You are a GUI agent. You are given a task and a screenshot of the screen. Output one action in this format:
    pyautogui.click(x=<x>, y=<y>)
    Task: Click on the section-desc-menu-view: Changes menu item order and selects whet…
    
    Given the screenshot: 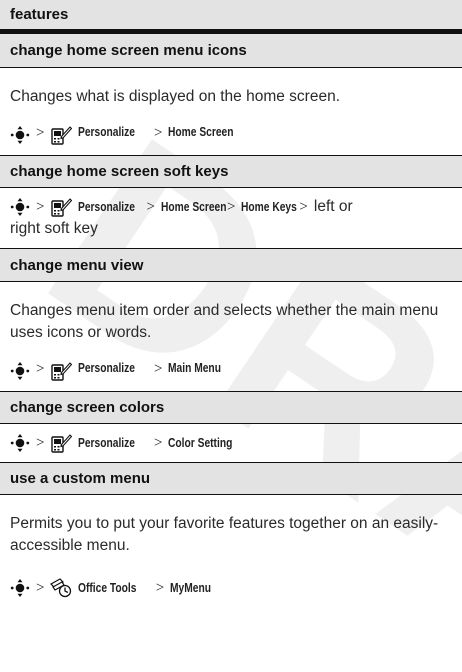 What is the action you would take?
    pyautogui.click(x=224, y=321)
    